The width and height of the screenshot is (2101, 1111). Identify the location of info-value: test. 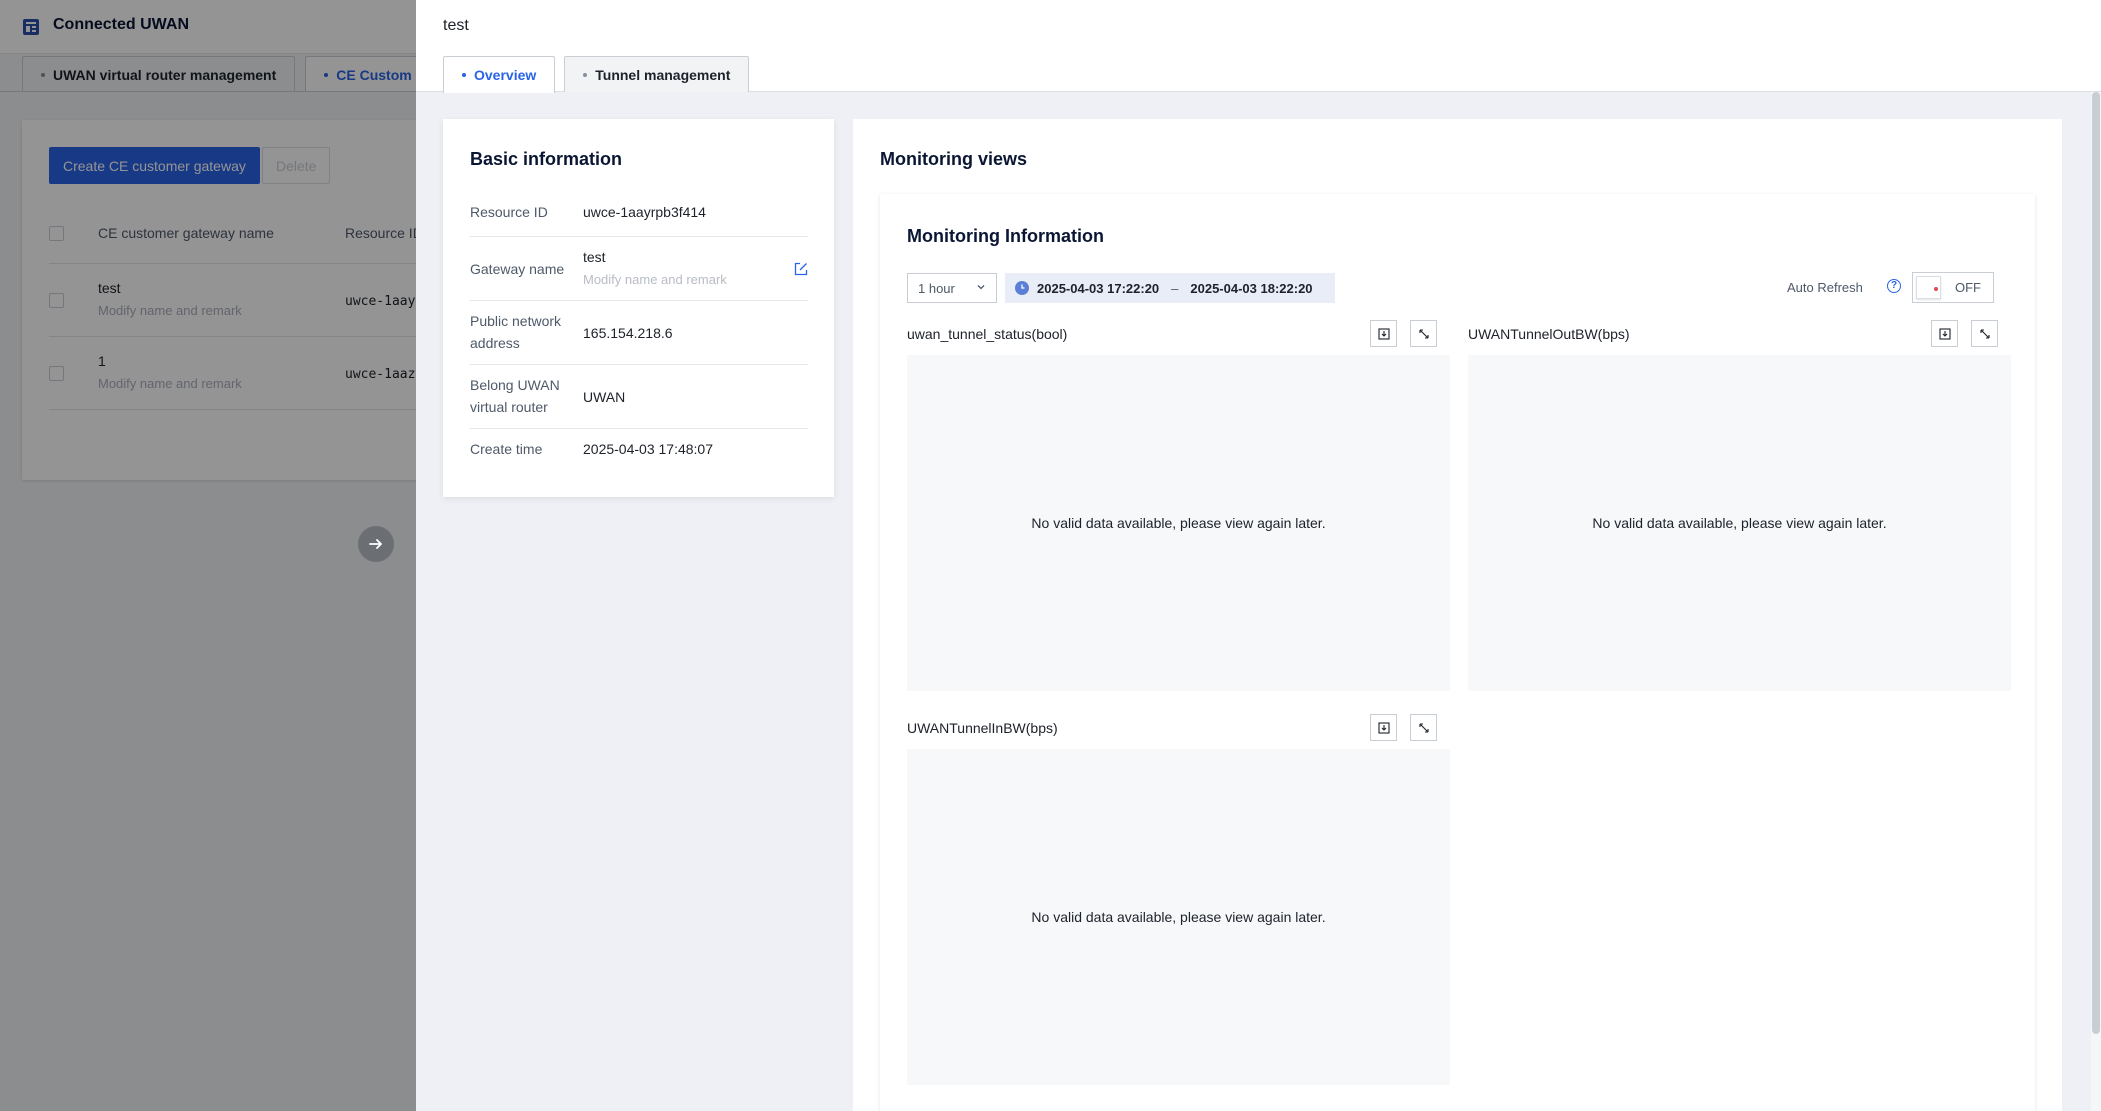
(594, 257).